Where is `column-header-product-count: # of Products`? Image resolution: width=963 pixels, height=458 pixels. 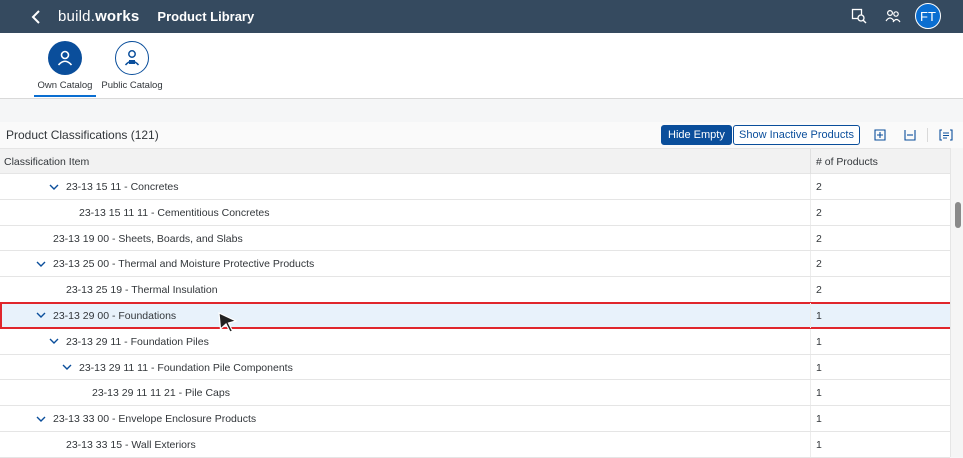
column-header-product-count: # of Products is located at coordinates (847, 162).